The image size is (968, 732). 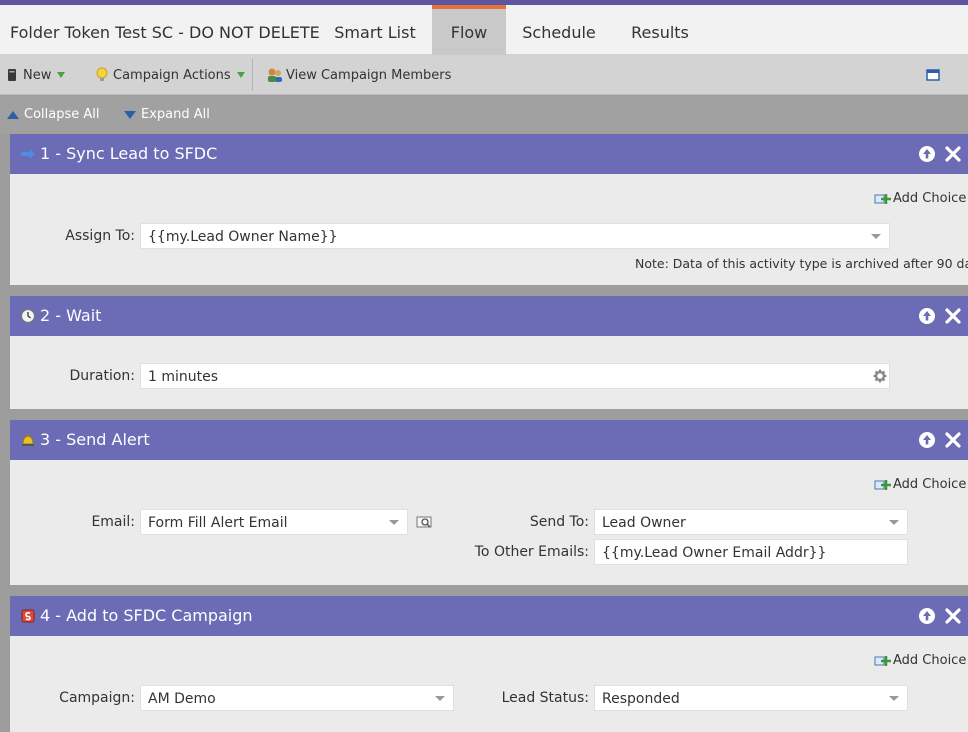 I want to click on assign-to-label: Assign To:, so click(x=100, y=236).